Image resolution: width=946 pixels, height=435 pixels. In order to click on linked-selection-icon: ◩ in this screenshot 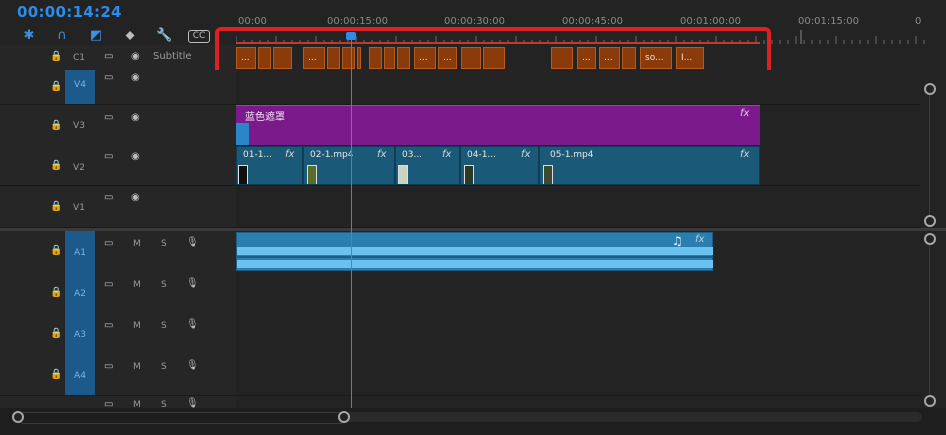, I will do `click(96, 36)`.